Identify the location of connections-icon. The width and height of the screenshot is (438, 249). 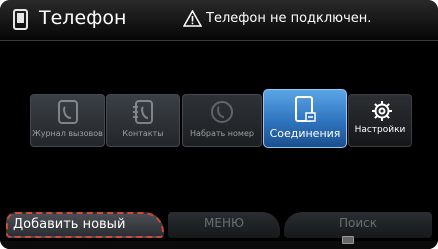
(305, 109).